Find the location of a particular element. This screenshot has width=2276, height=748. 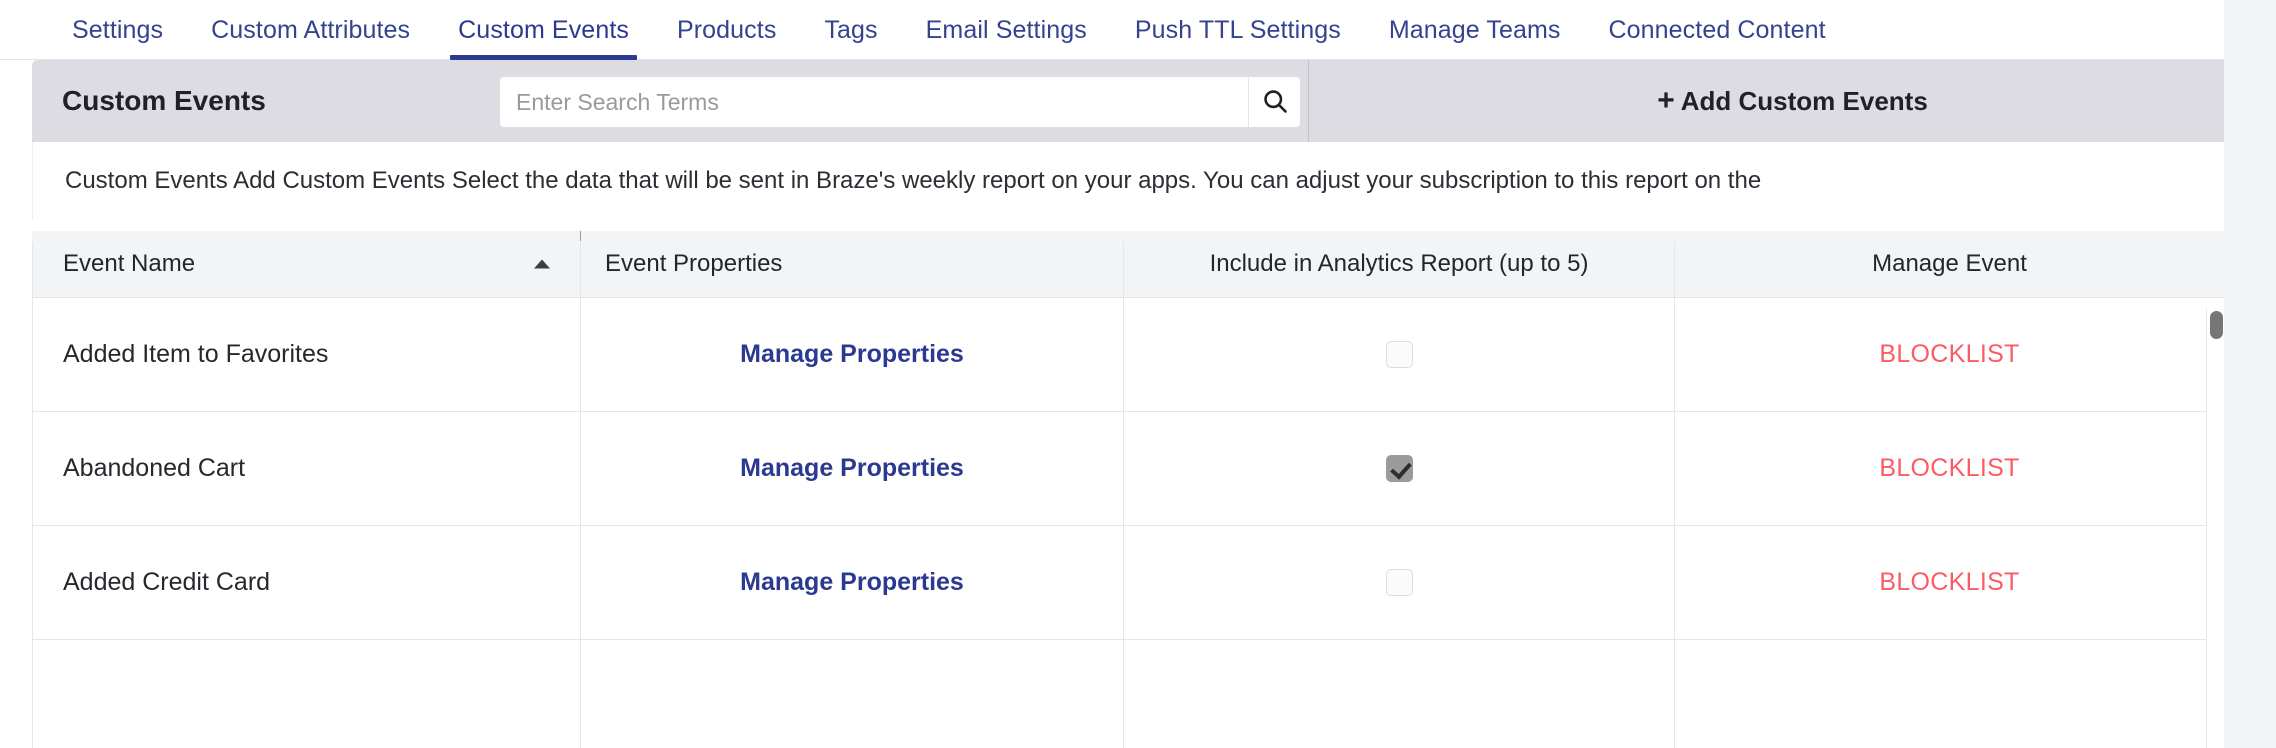

tab-label: Tags is located at coordinates (851, 29).